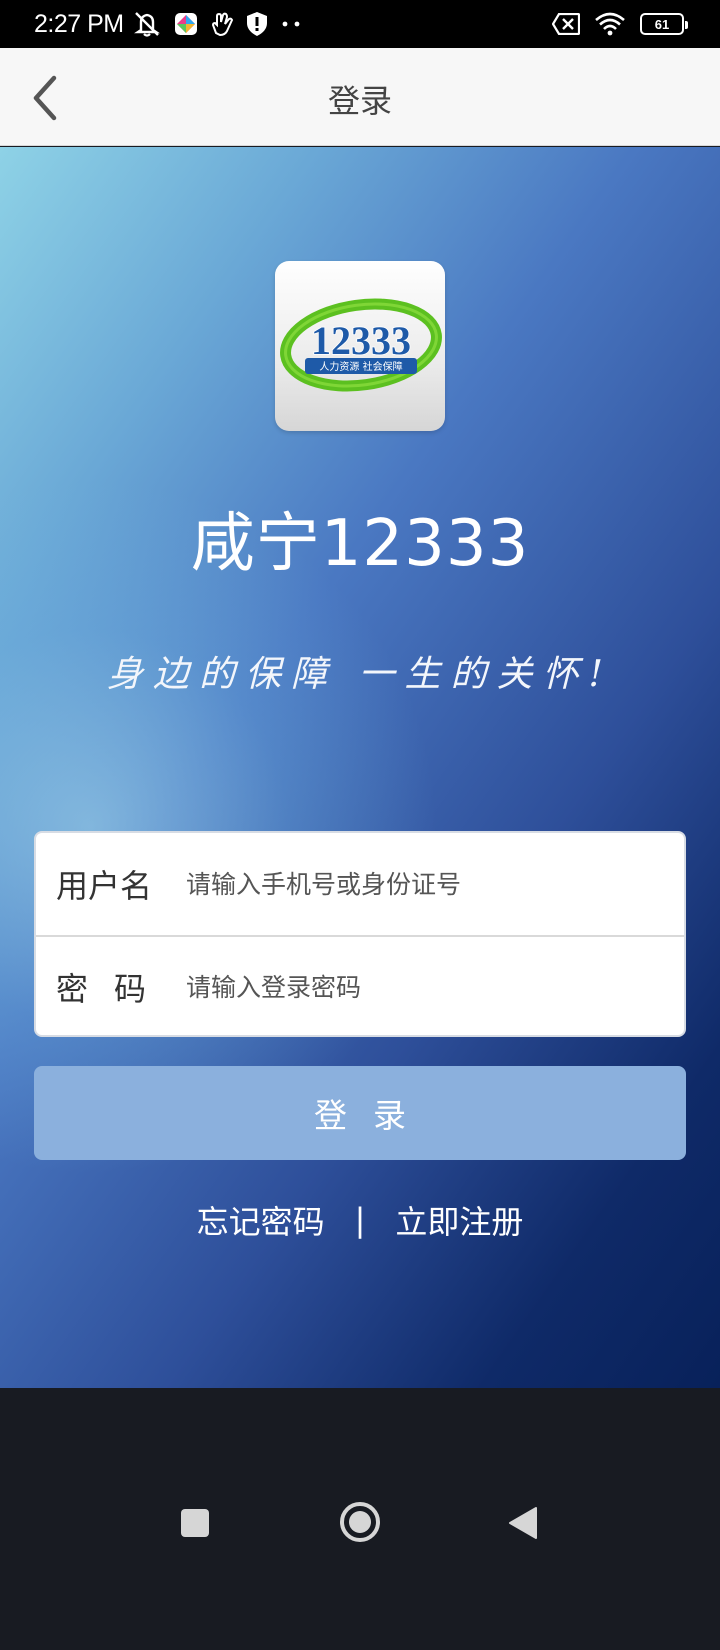  Describe the element at coordinates (185, 24) in the screenshot. I see `app-notification-icon` at that location.